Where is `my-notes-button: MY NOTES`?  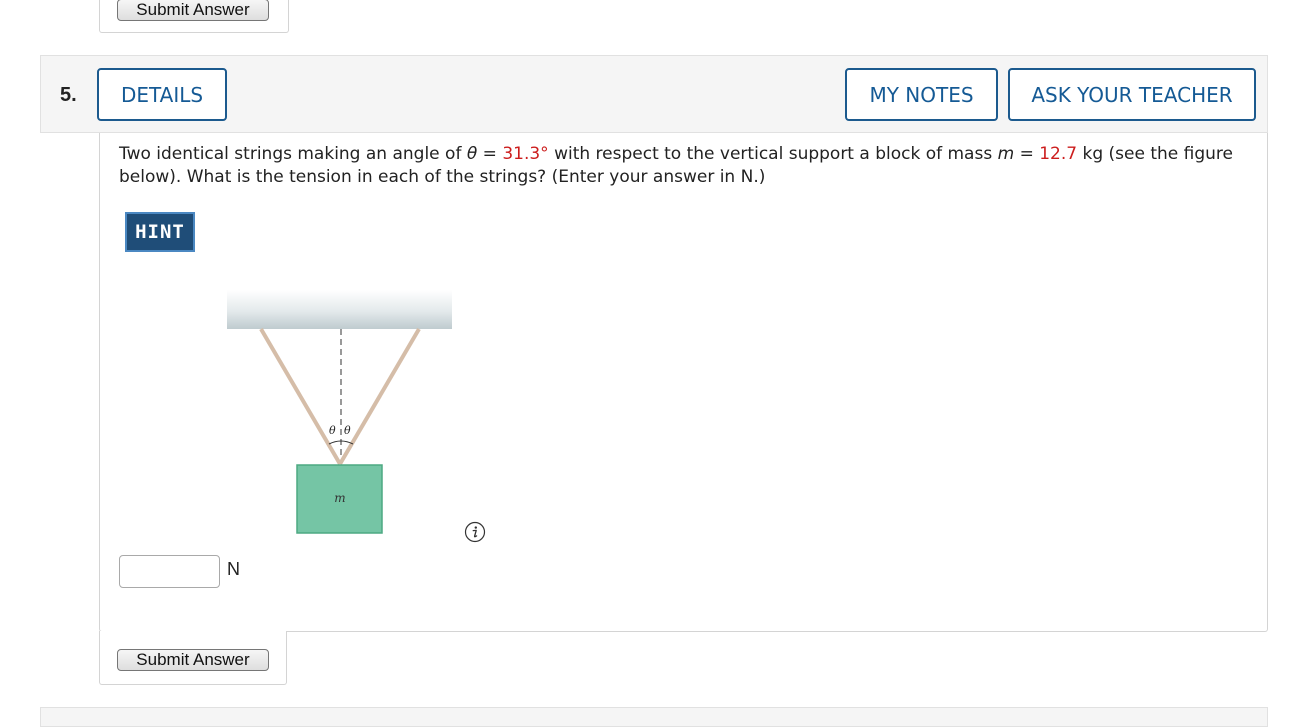
my-notes-button: MY NOTES is located at coordinates (921, 94).